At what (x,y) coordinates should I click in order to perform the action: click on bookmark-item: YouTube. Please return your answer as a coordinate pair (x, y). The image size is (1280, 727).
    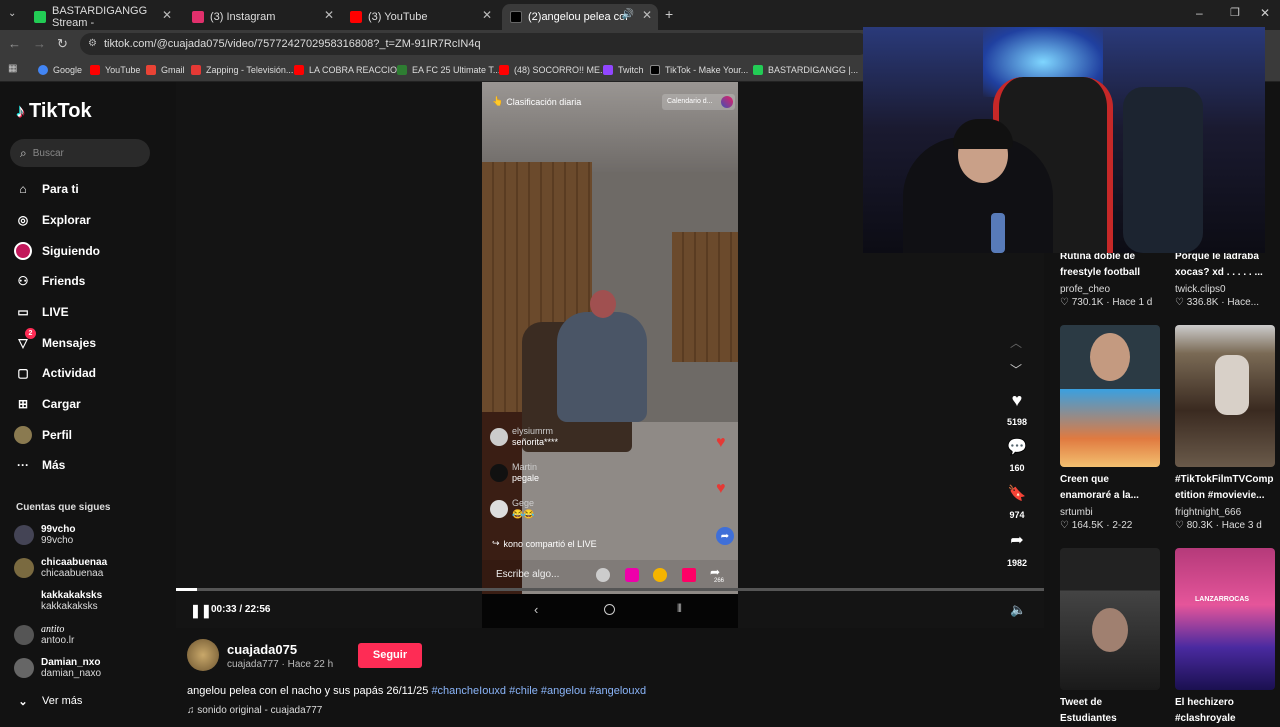
    Looking at the image, I should click on (115, 70).